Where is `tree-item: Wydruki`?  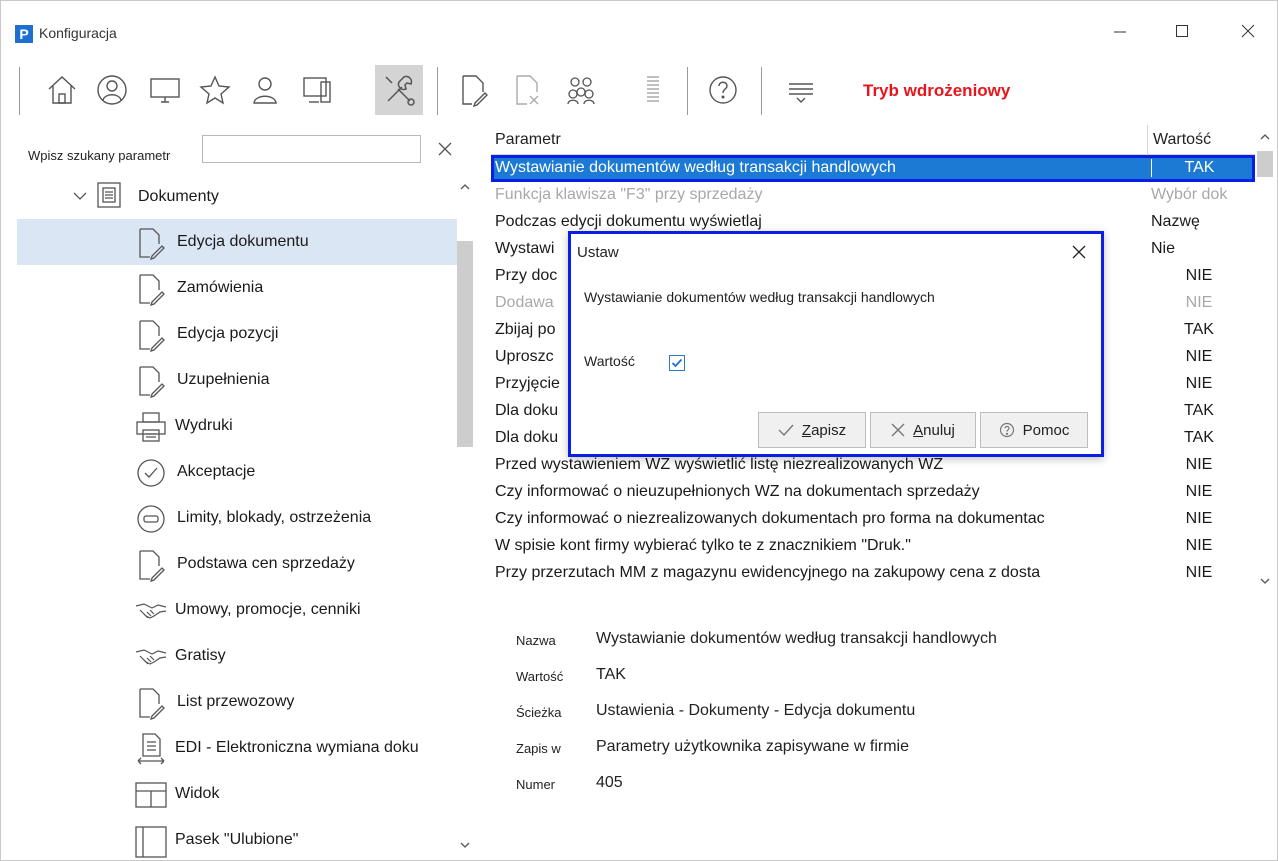
tree-item: Wydruki is located at coordinates (237, 426).